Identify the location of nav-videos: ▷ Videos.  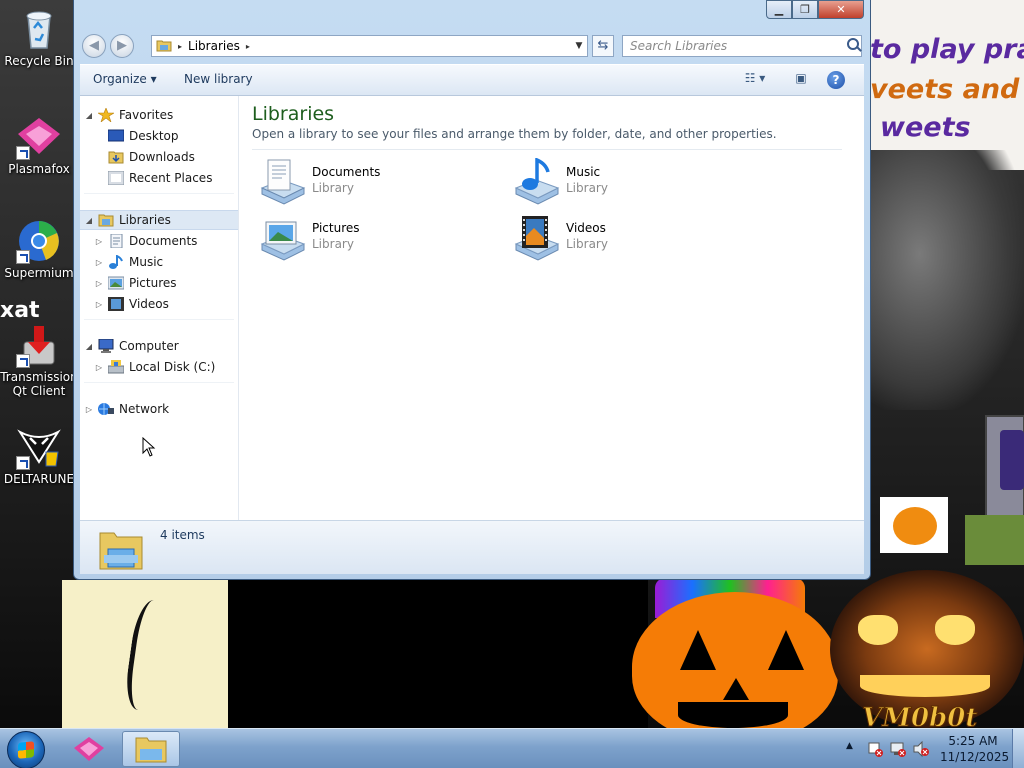
(159, 304).